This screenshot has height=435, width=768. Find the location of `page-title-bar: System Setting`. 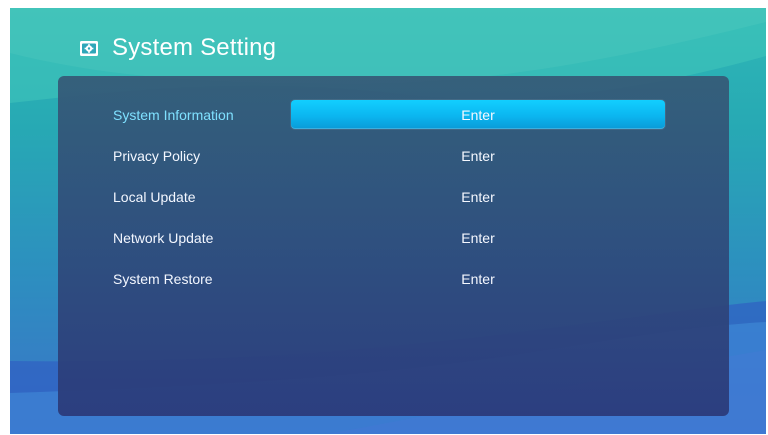

page-title-bar: System Setting is located at coordinates (177, 48).